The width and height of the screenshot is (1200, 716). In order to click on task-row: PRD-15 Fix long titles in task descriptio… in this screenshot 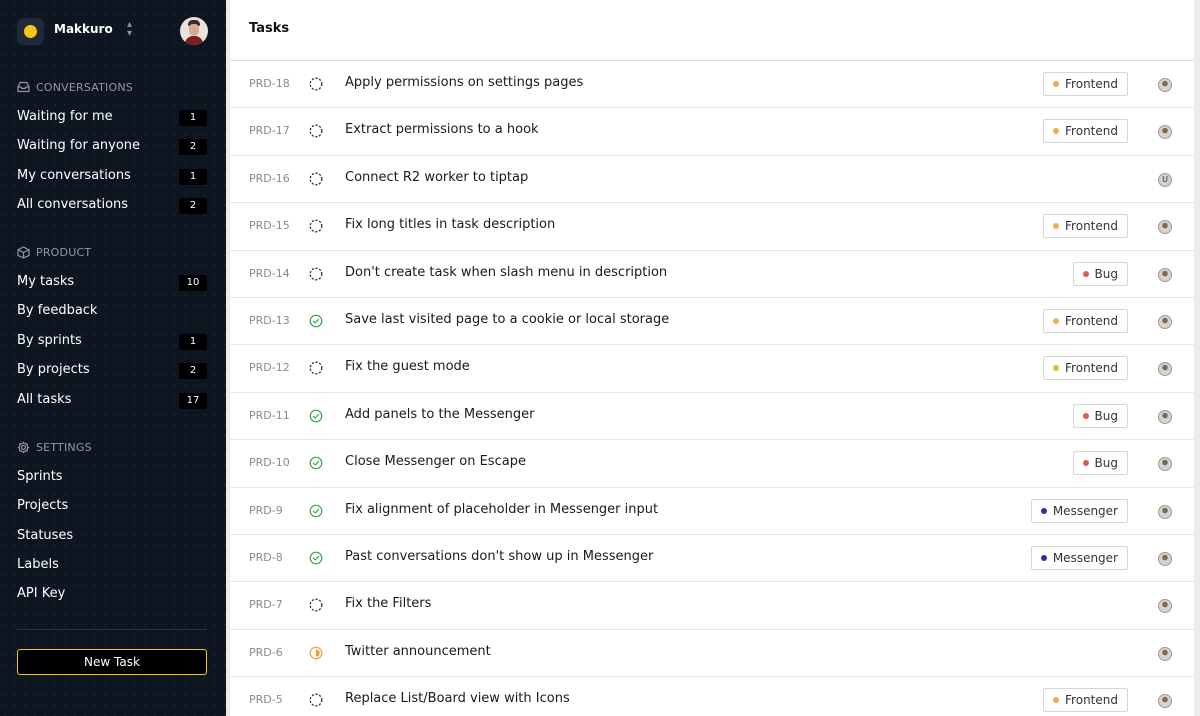, I will do `click(712, 227)`.